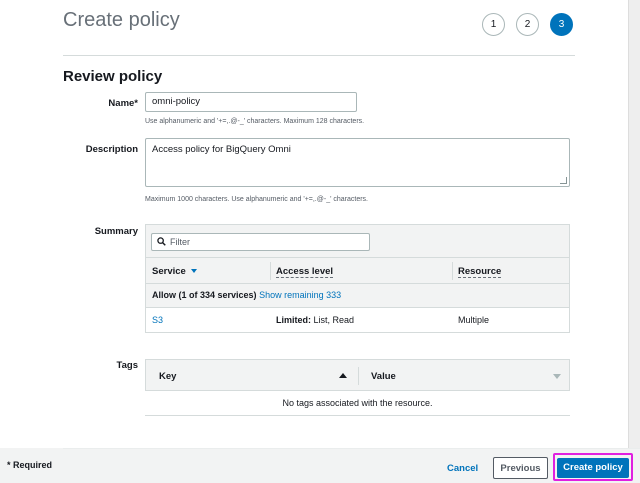  What do you see at coordinates (333, 320) in the screenshot?
I see `access-level-rest: List, Read` at bounding box center [333, 320].